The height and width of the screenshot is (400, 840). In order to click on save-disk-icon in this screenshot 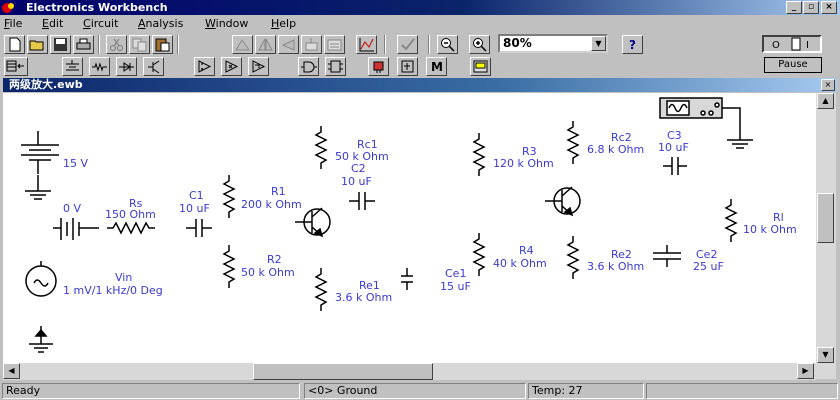, I will do `click(60, 44)`.